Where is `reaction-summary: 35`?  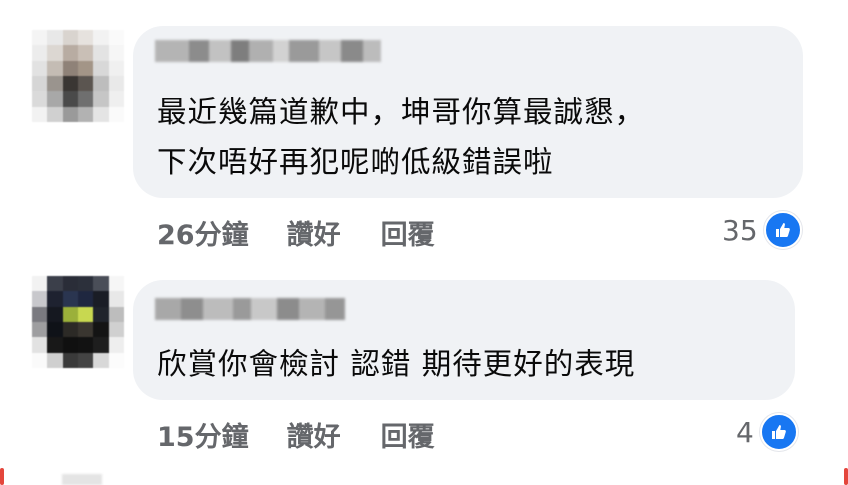
reaction-summary: 35 is located at coordinates (762, 230).